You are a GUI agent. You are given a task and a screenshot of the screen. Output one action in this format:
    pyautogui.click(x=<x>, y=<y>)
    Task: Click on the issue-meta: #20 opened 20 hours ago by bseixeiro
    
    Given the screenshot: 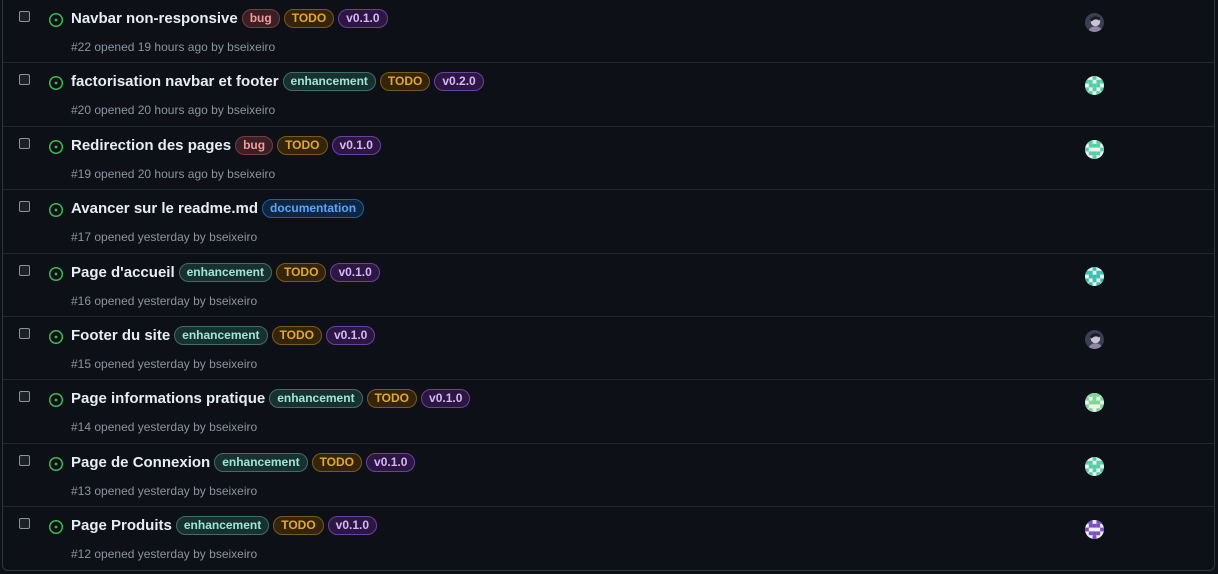 What is the action you would take?
    pyautogui.click(x=173, y=110)
    